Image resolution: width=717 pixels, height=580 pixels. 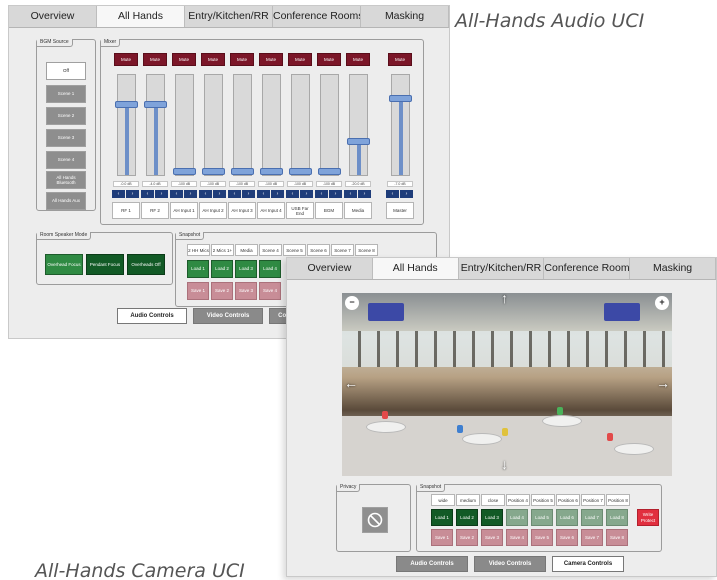 What do you see at coordinates (358, 141) in the screenshot?
I see `channel-9-fader-knob` at bounding box center [358, 141].